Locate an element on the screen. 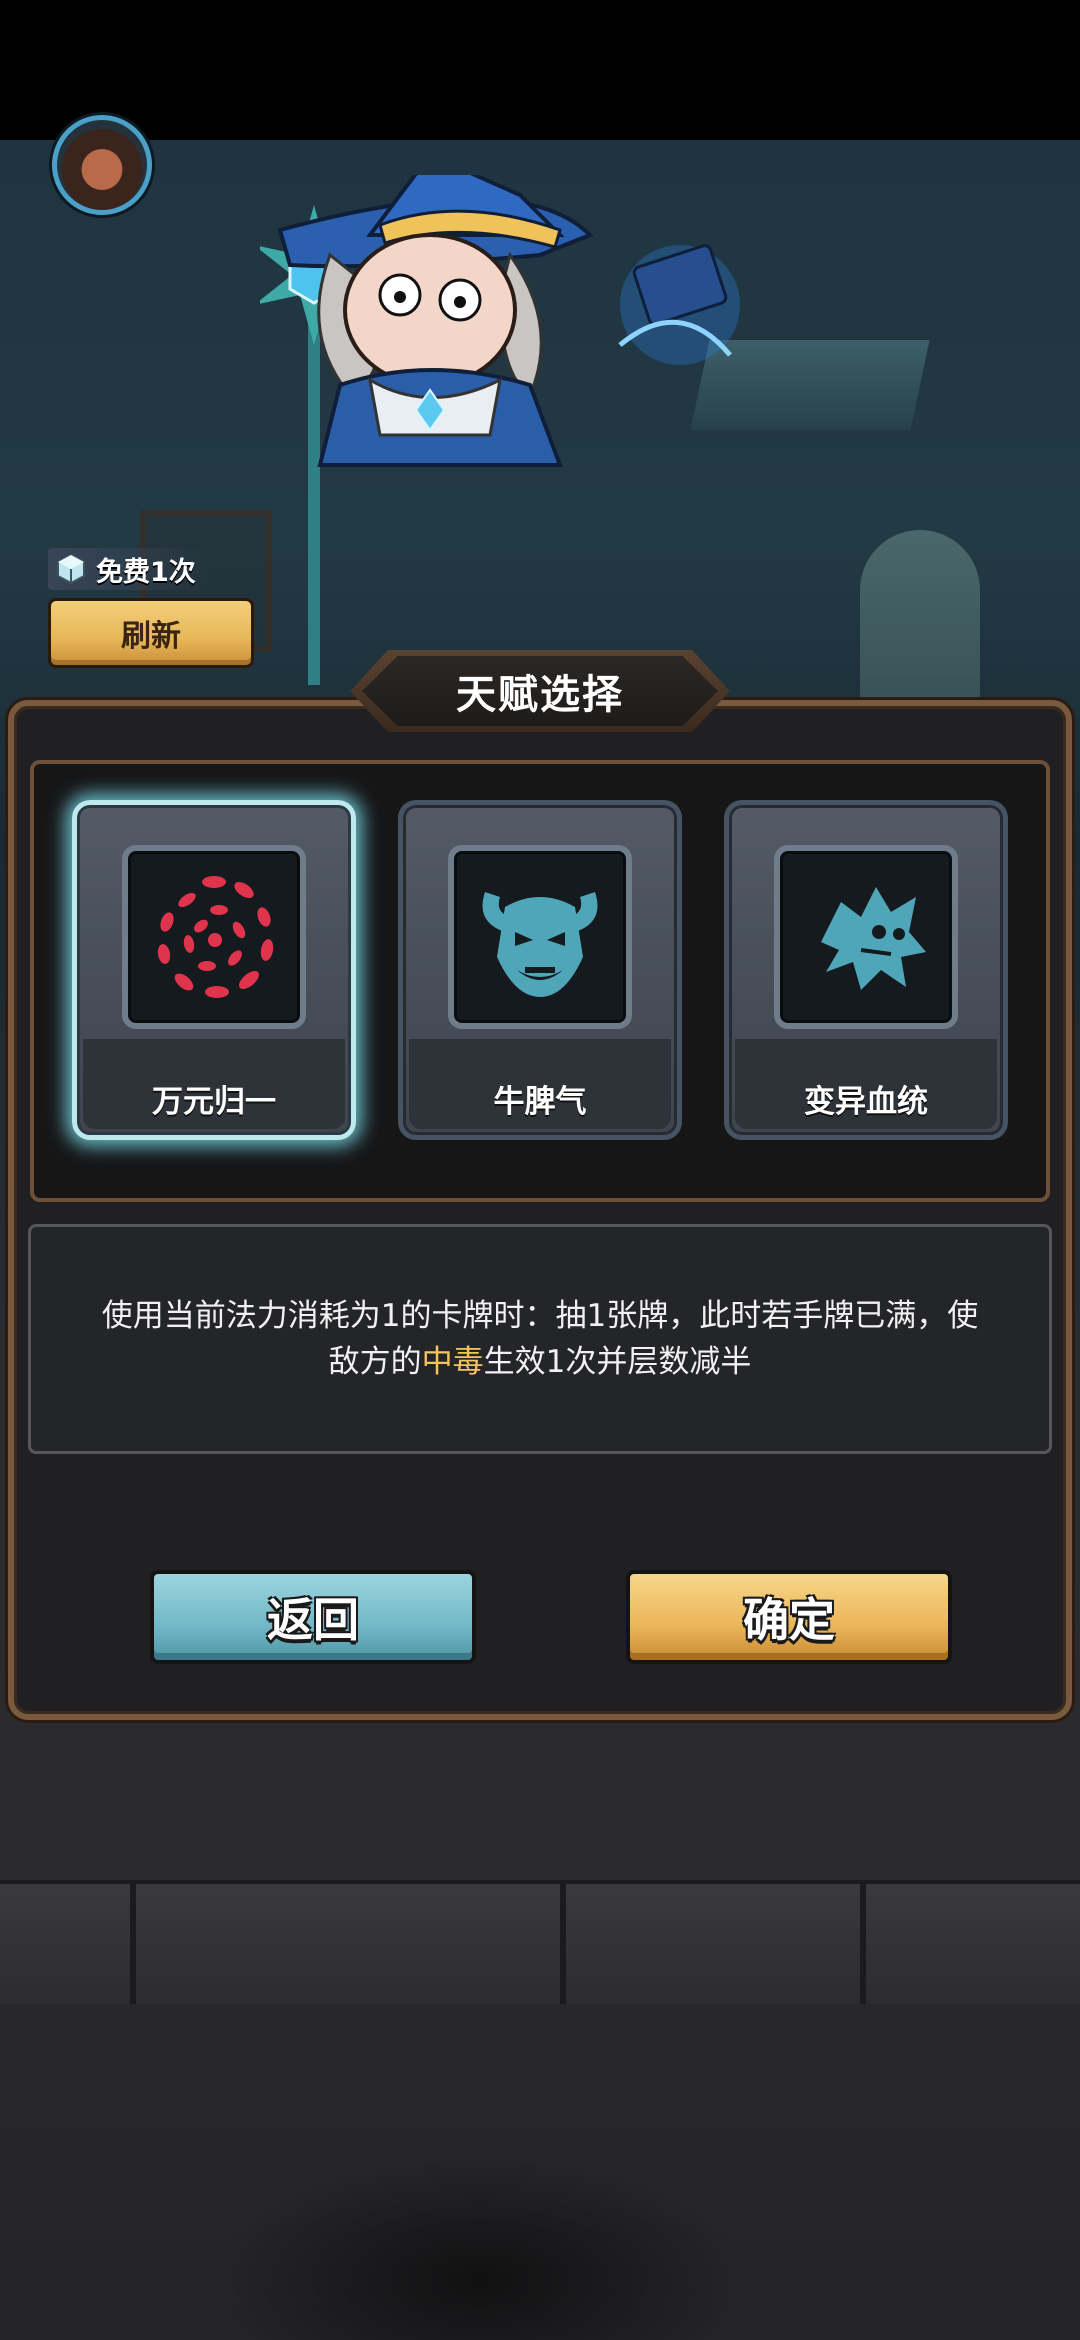 The width and height of the screenshot is (1080, 2340). floor-slabs is located at coordinates (540, 1942).